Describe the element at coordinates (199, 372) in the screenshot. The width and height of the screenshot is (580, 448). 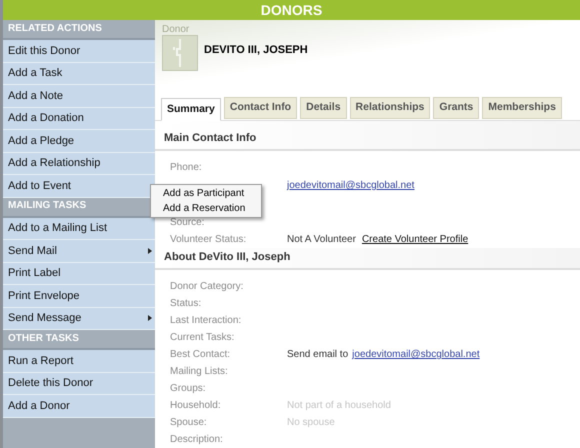
I see `field-label: Mailing Lists:` at that location.